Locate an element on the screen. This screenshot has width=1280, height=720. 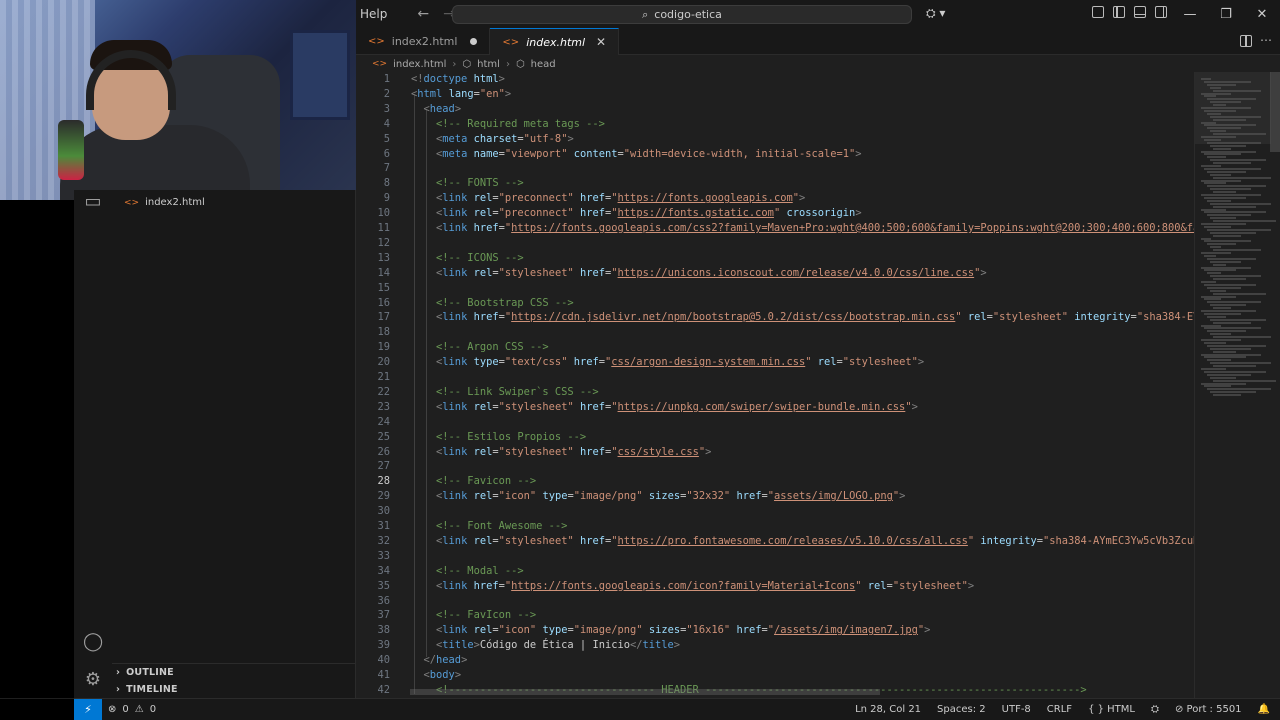
code-line: 7 is located at coordinates (775, 168).